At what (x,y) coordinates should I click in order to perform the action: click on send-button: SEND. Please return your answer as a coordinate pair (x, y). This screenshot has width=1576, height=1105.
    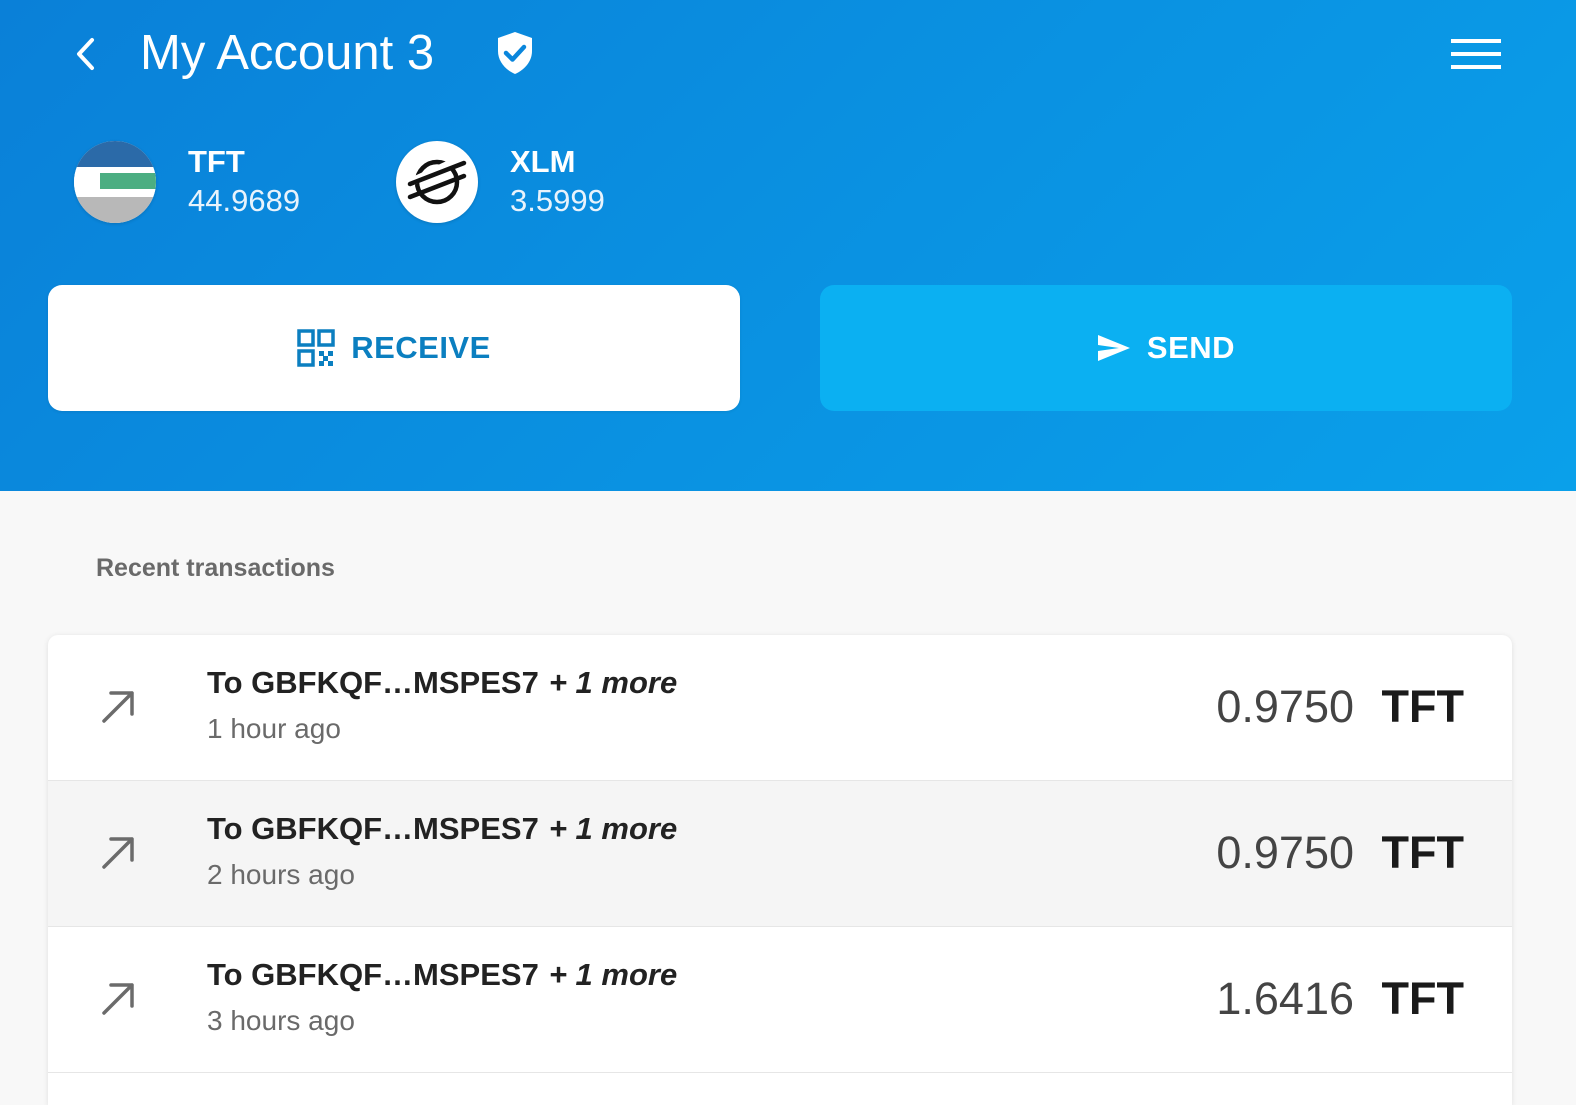
    Looking at the image, I should click on (1166, 348).